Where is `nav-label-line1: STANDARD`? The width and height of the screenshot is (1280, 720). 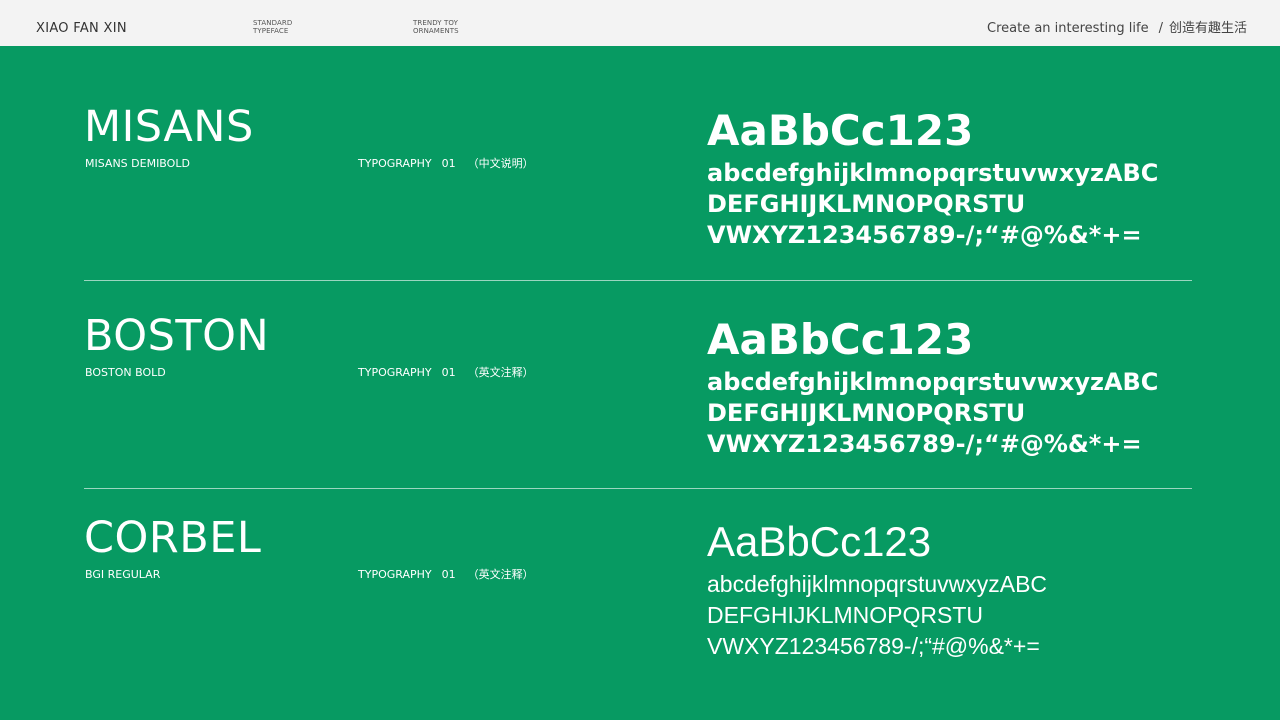
nav-label-line1: STANDARD is located at coordinates (273, 23).